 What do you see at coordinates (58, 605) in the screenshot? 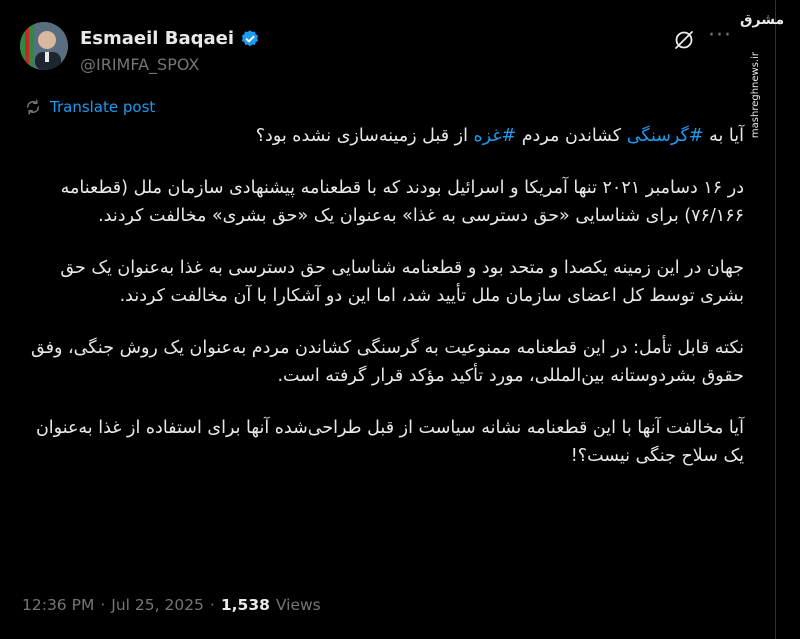
I see `tweet-time: 12:36 PM` at bounding box center [58, 605].